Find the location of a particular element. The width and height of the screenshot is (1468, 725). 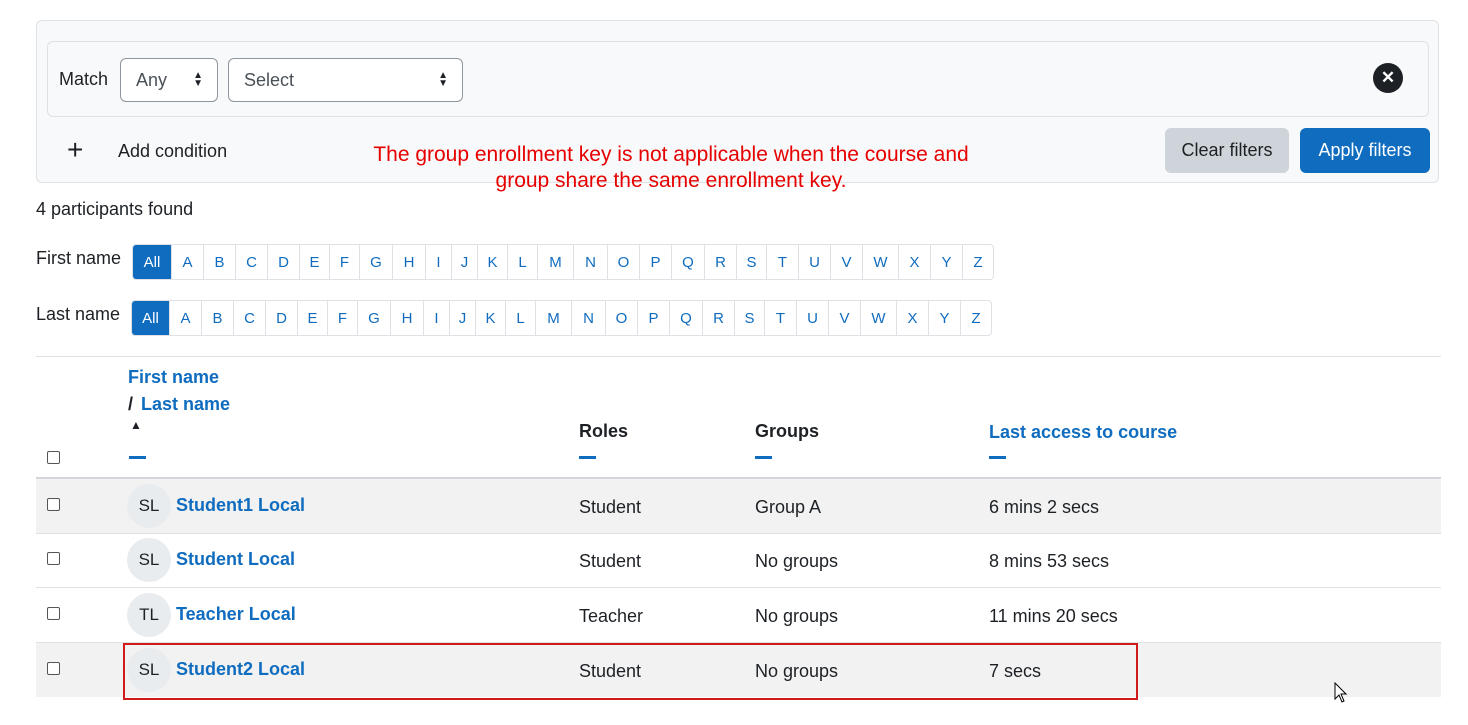

sort-last-name-link: Last name is located at coordinates (185, 404).